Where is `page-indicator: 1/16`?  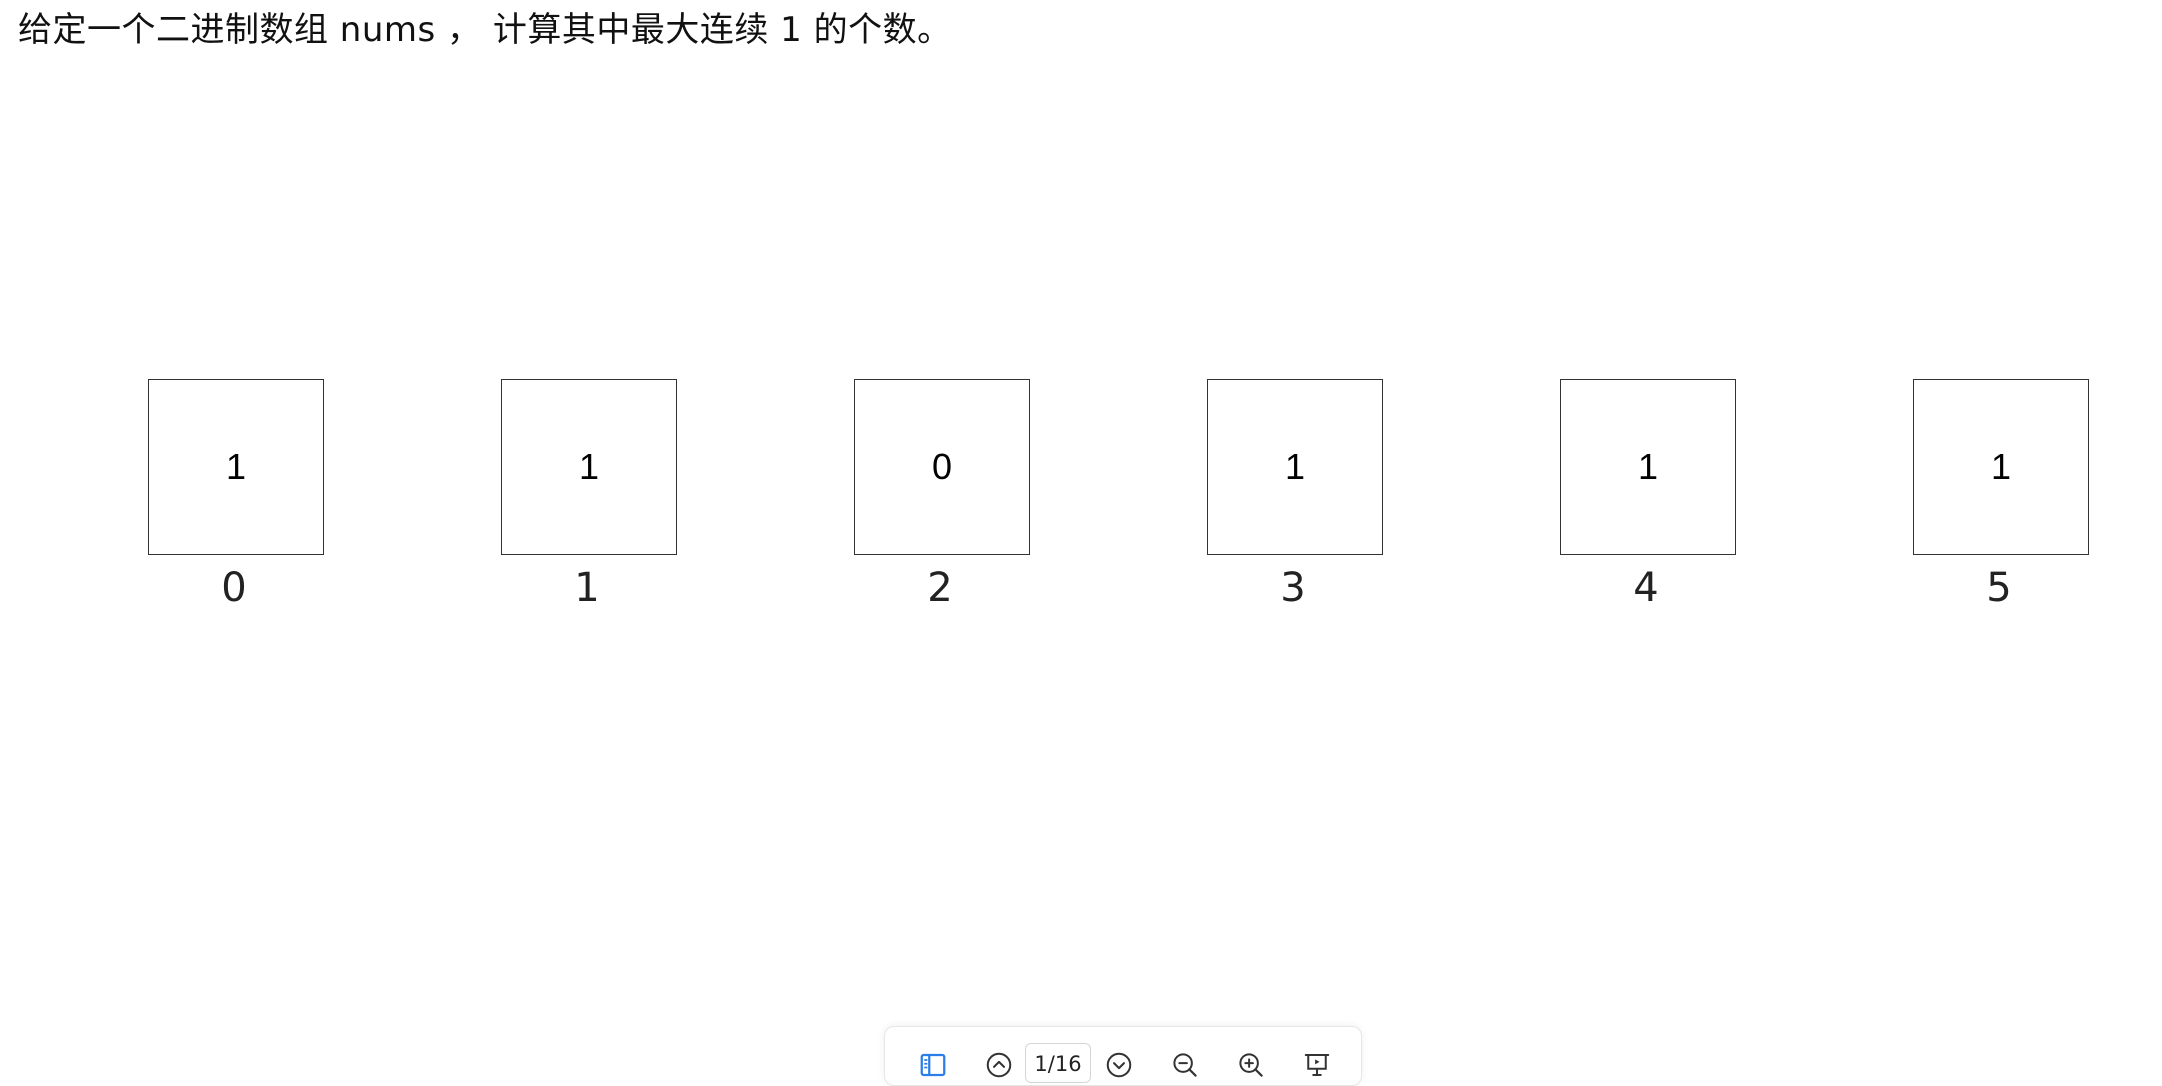
page-indicator: 1/16 is located at coordinates (1058, 1063).